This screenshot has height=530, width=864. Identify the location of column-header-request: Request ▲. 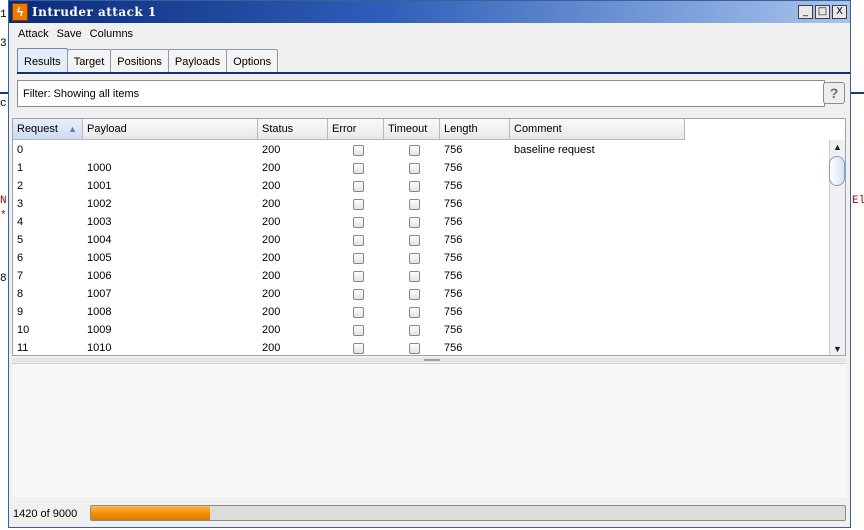
(48, 129).